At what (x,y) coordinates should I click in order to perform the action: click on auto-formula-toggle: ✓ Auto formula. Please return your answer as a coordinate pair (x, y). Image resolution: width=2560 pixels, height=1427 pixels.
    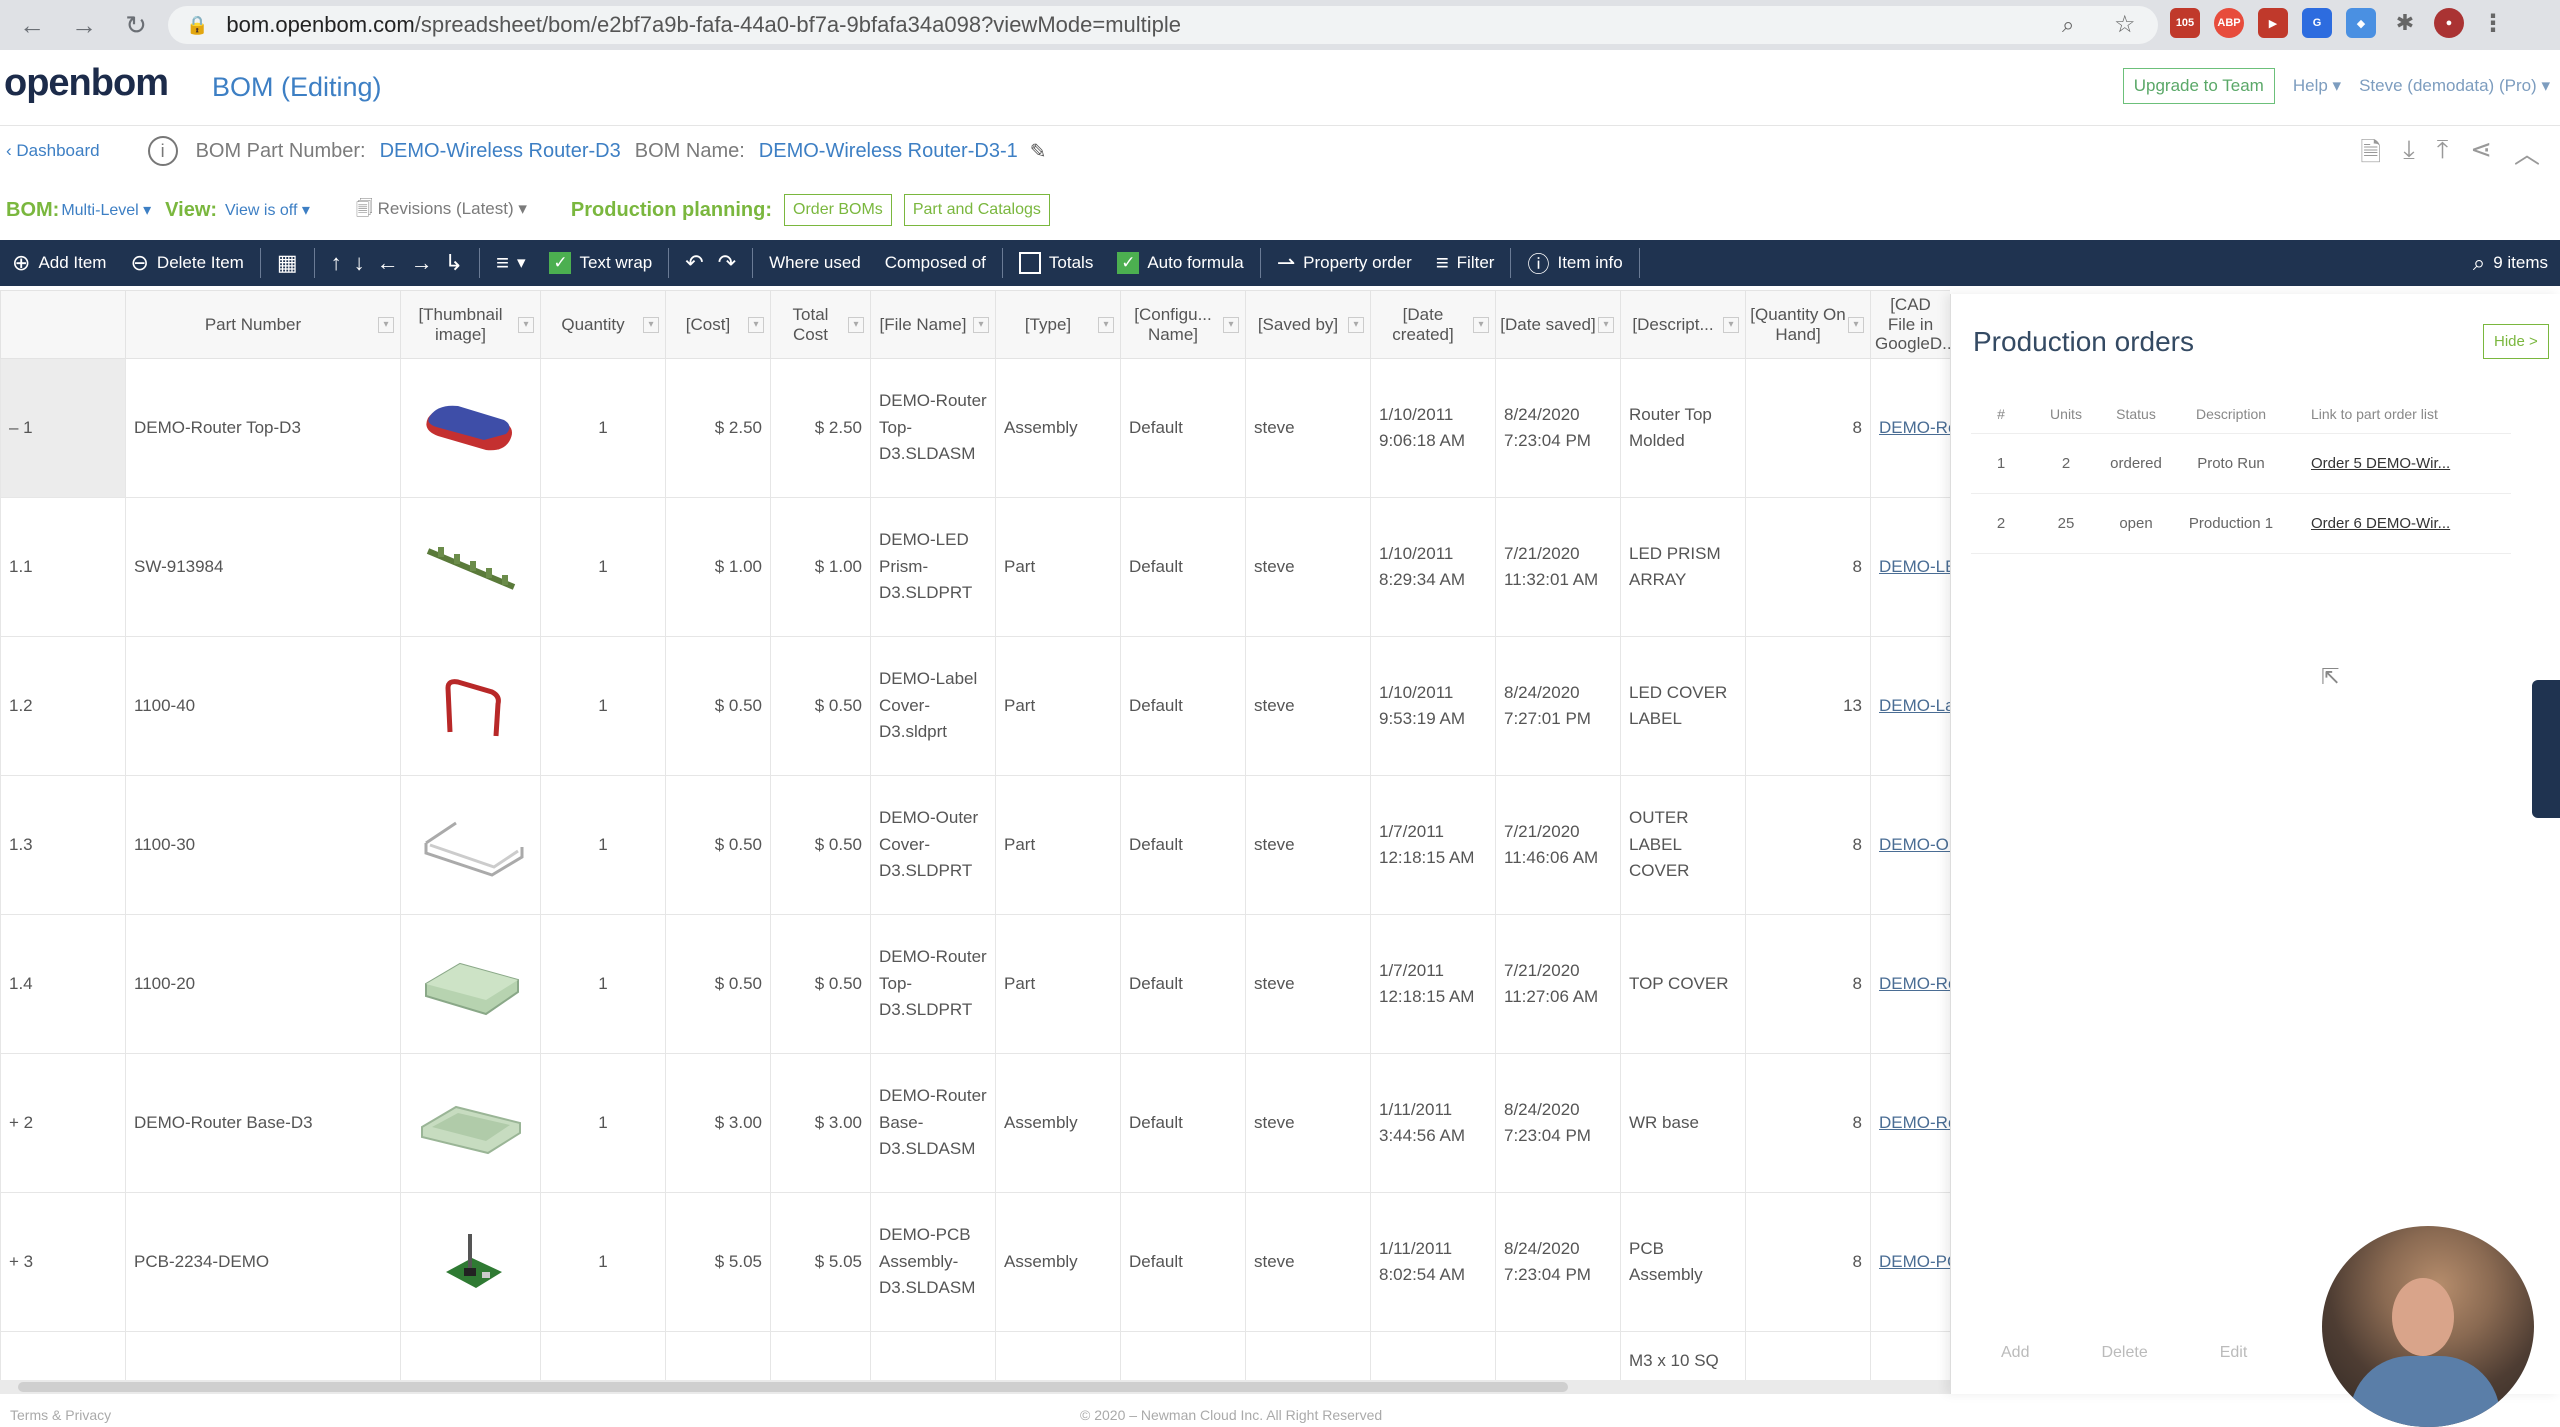
    Looking at the image, I should click on (1180, 263).